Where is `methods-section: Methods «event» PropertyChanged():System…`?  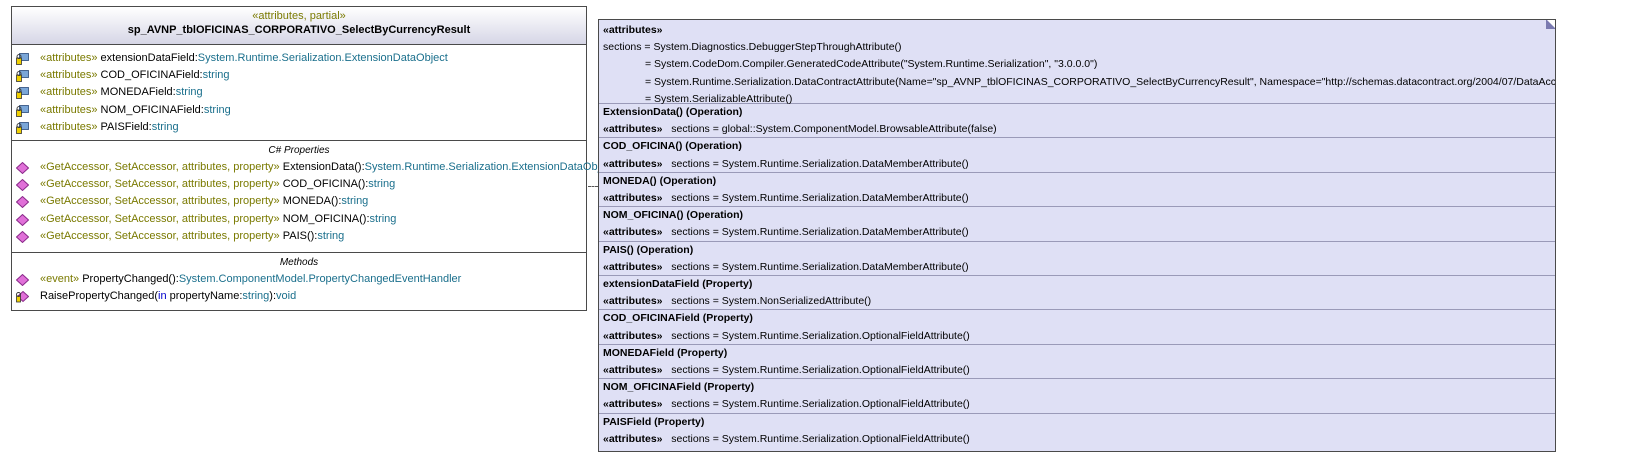
methods-section: Methods «event» PropertyChanged():System… is located at coordinates (299, 282).